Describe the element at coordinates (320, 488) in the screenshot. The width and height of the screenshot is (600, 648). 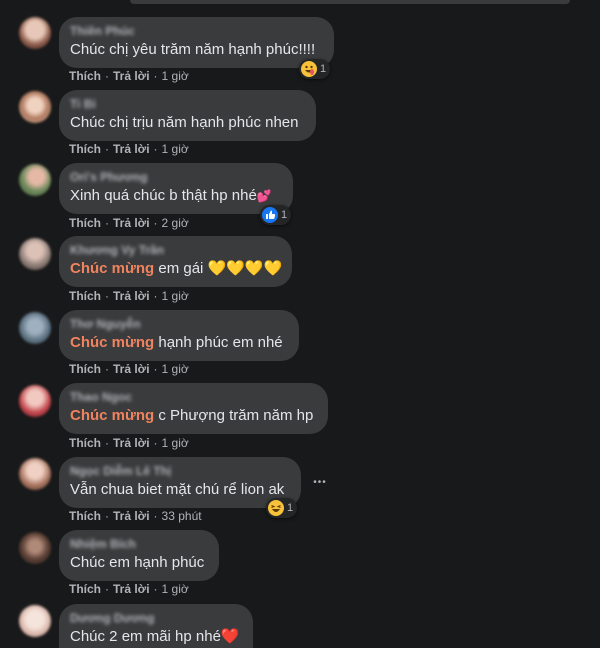
I see `more-options-icon: •••` at that location.